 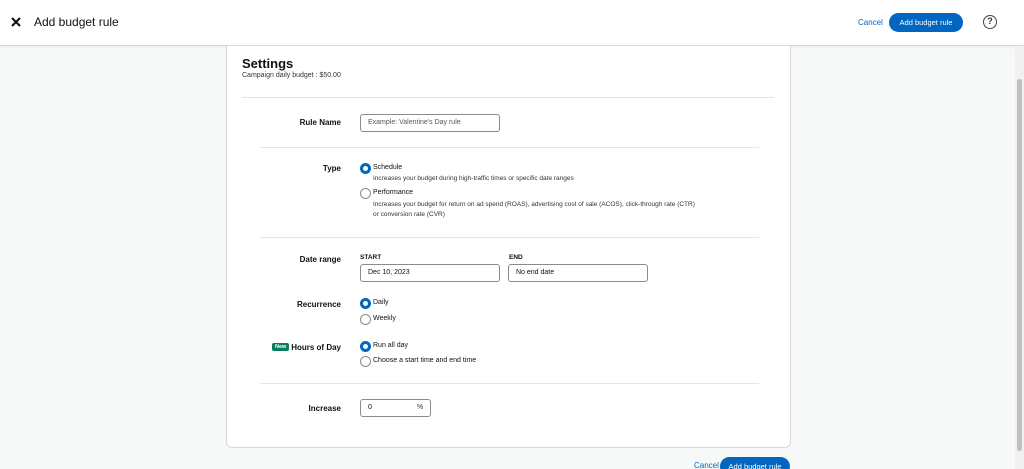 What do you see at coordinates (371, 257) in the screenshot?
I see `start-heading: START` at bounding box center [371, 257].